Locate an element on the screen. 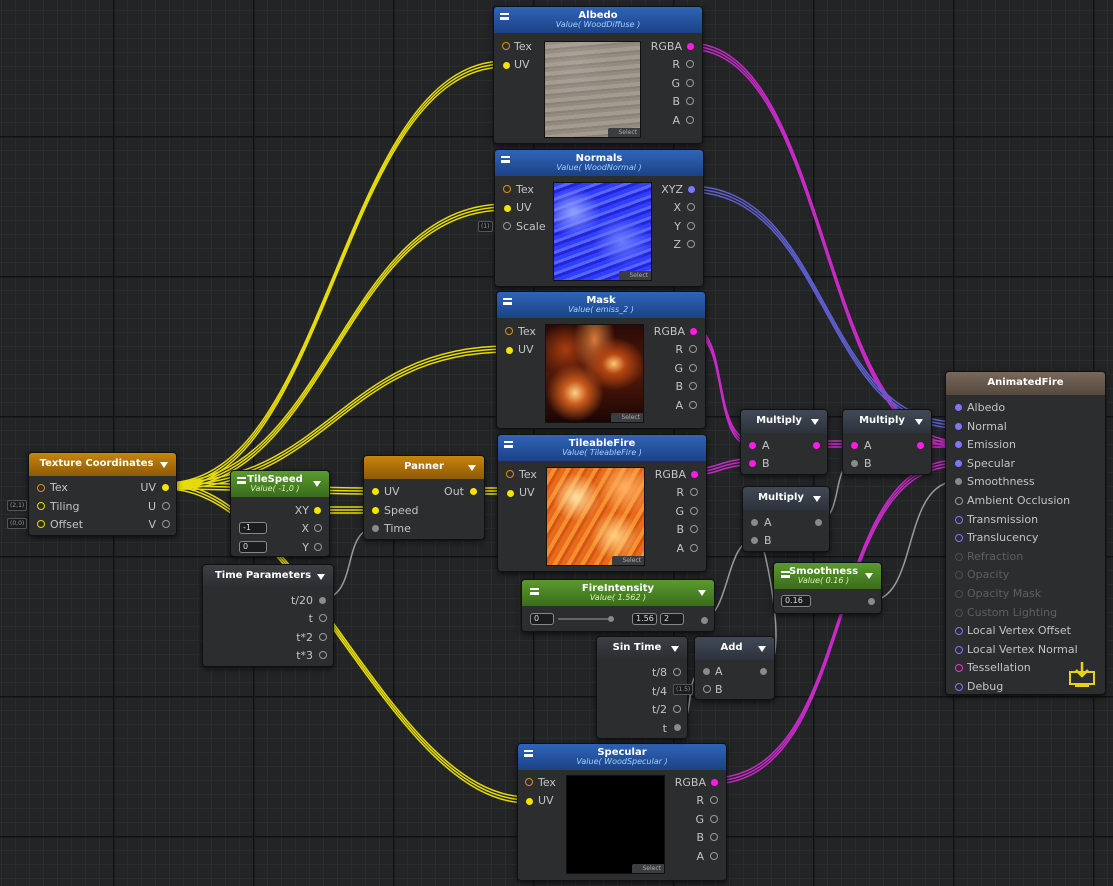 Image resolution: width=1113 pixels, height=886 pixels. intensity-slider is located at coordinates (586, 619).